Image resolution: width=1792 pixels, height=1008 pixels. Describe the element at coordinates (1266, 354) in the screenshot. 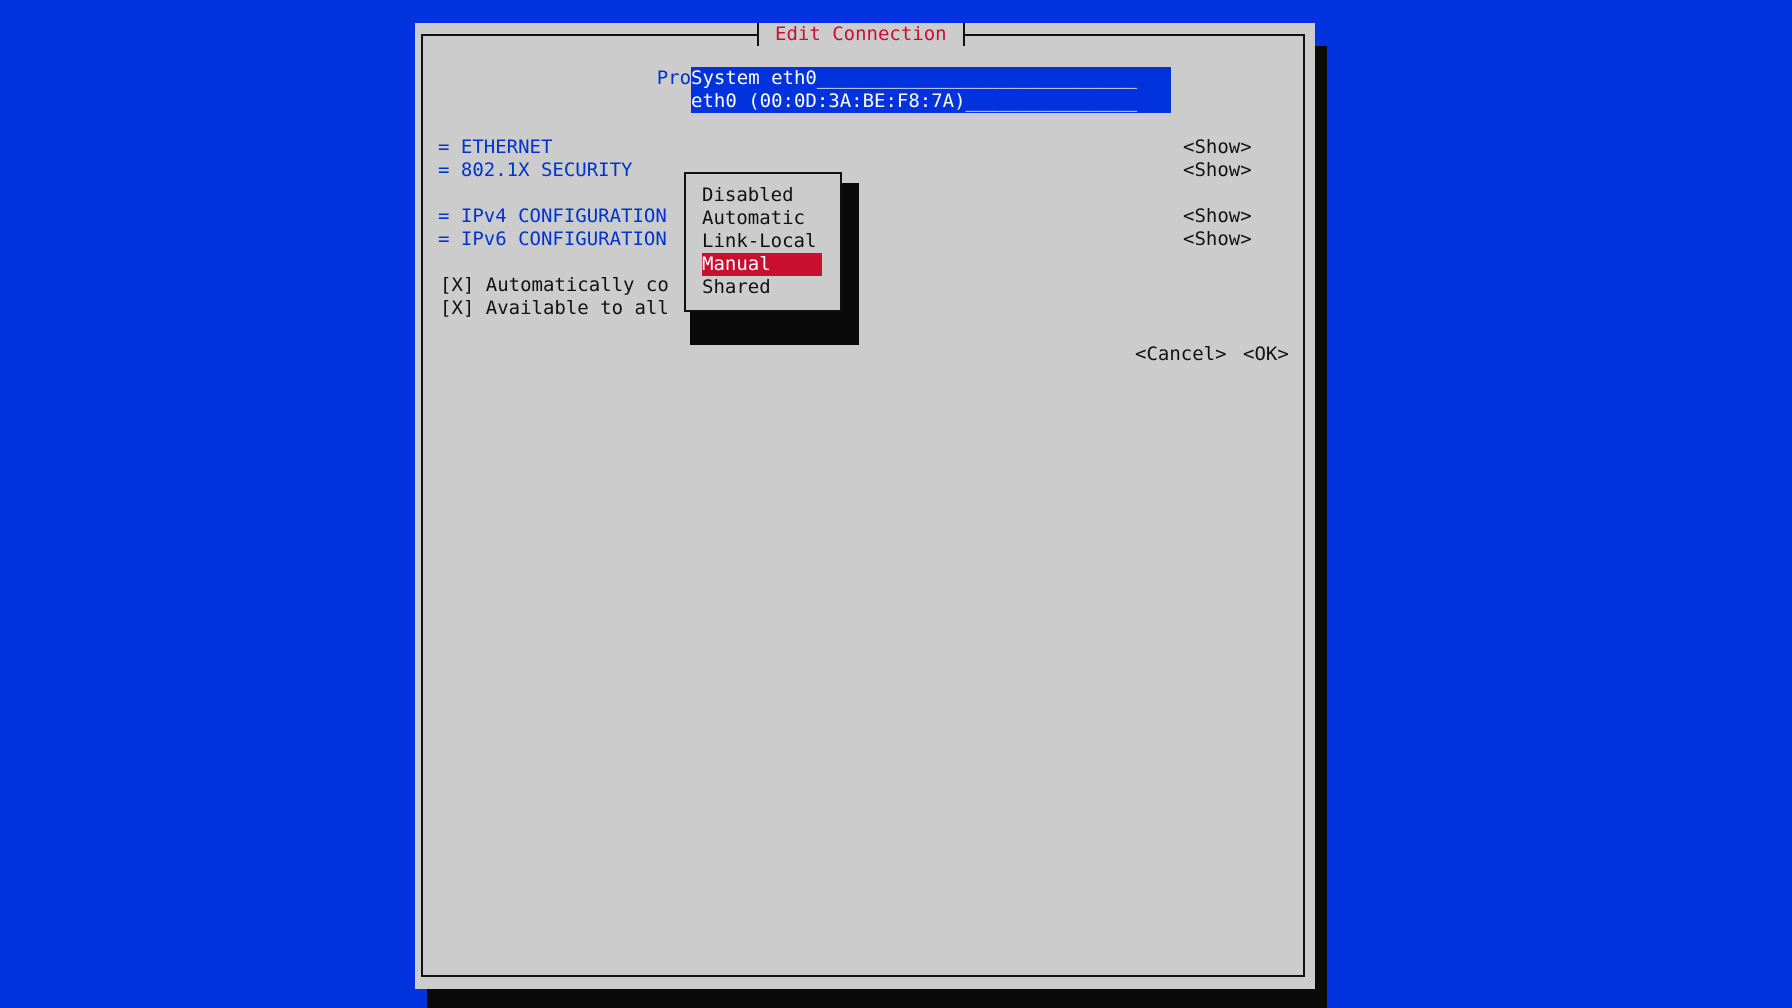

I see `ok-button: <OK>` at that location.